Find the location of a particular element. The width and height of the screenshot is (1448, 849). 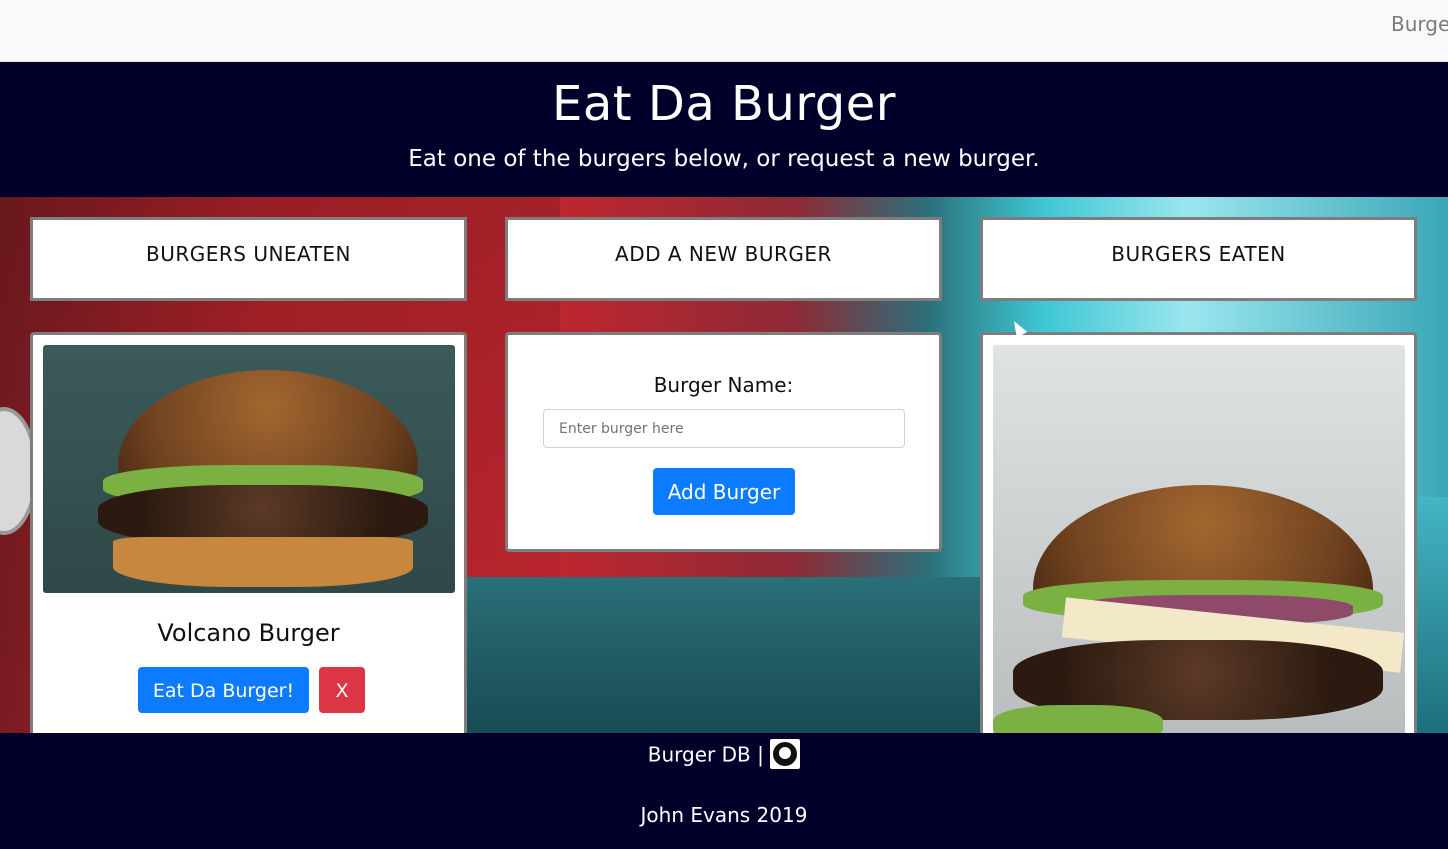

eaten-burger-photo is located at coordinates (1199, 545).